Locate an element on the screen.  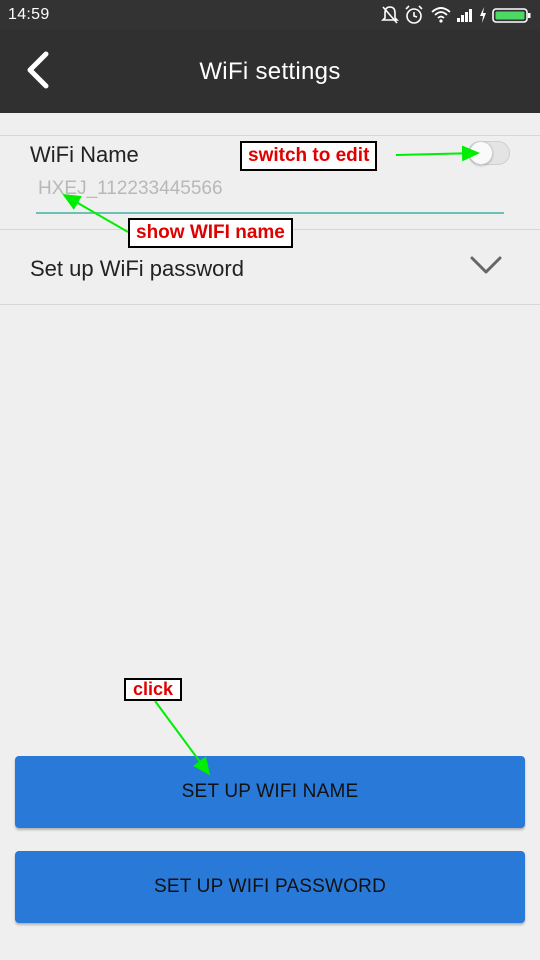
set-up-wifi-password-button: SET UP WIFI PASSWORD is located at coordinates (270, 887).